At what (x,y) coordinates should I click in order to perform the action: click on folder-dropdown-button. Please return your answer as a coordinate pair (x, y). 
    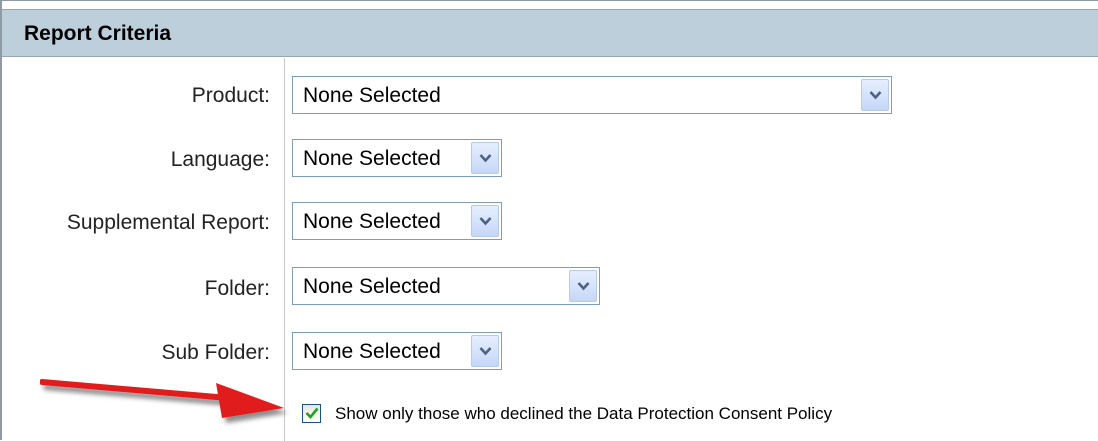
    Looking at the image, I should click on (583, 286).